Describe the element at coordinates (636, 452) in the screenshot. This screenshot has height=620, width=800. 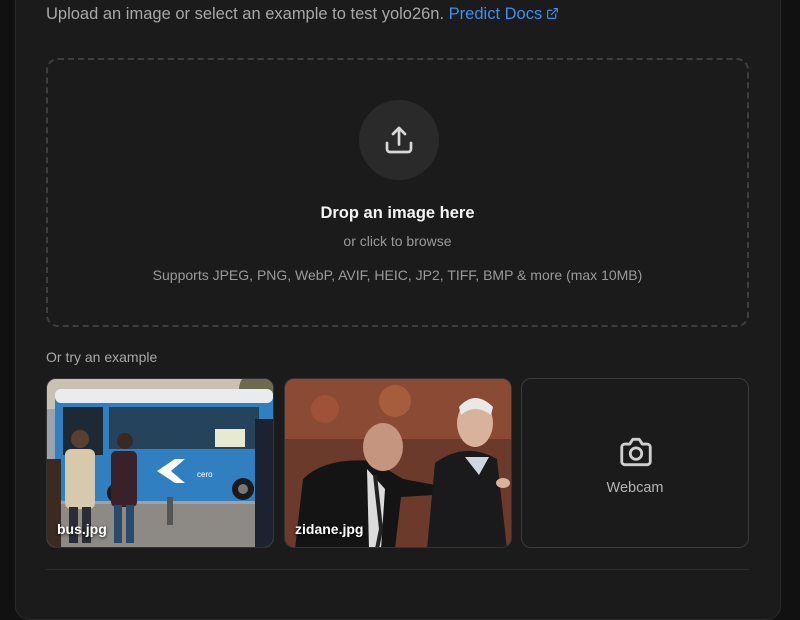
I see `camera-icon` at that location.